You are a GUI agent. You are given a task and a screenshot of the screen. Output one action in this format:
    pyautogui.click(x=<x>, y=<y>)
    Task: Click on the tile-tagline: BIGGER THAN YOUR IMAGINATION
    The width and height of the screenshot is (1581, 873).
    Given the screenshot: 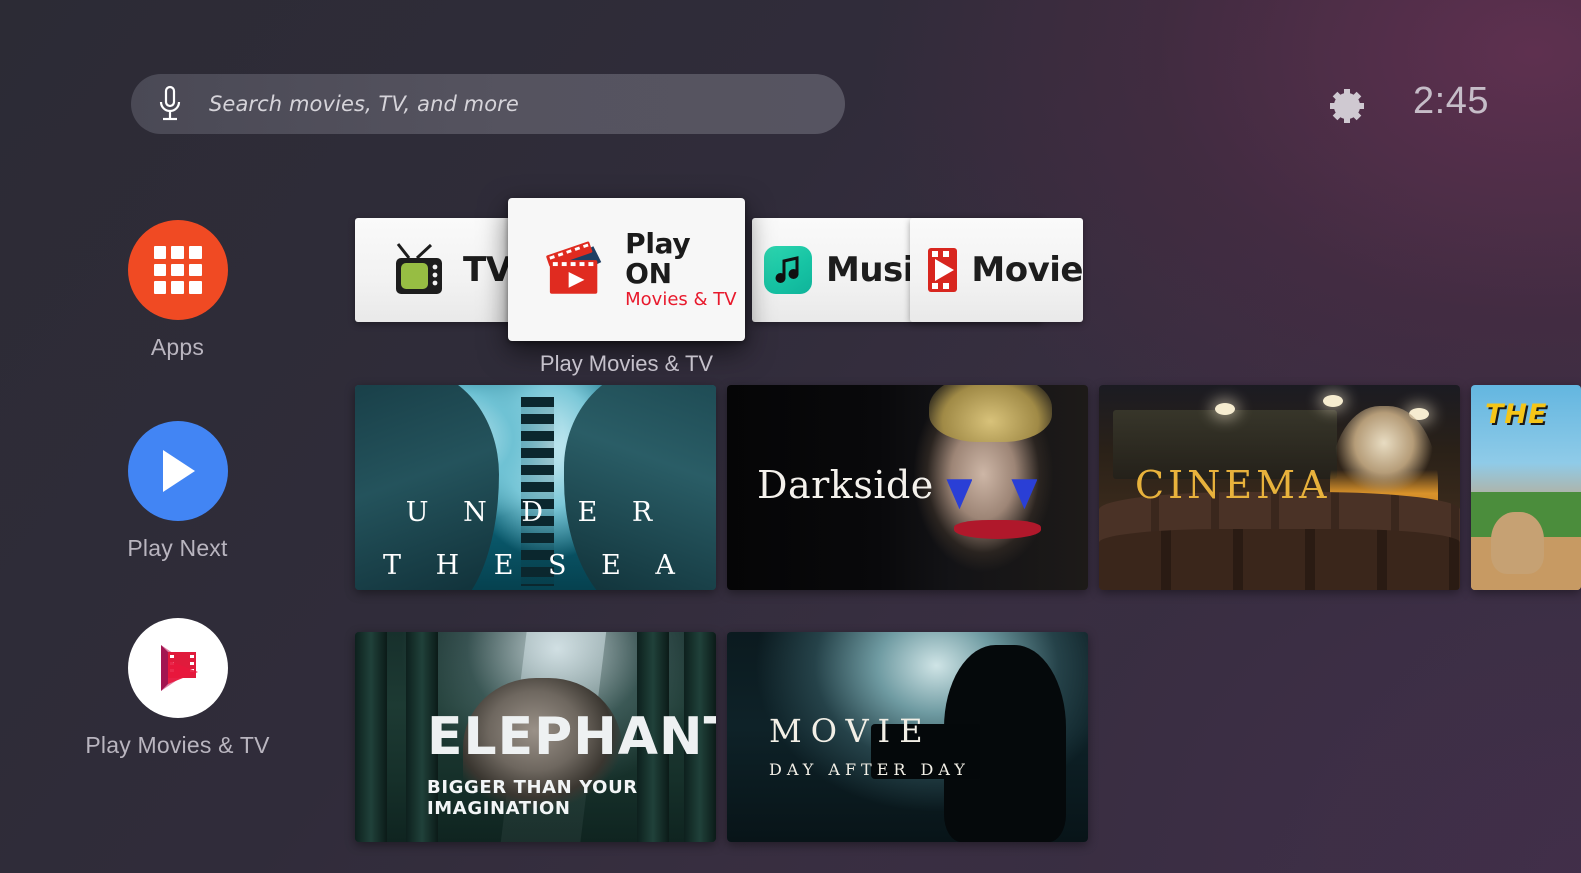 What is the action you would take?
    pyautogui.click(x=532, y=798)
    